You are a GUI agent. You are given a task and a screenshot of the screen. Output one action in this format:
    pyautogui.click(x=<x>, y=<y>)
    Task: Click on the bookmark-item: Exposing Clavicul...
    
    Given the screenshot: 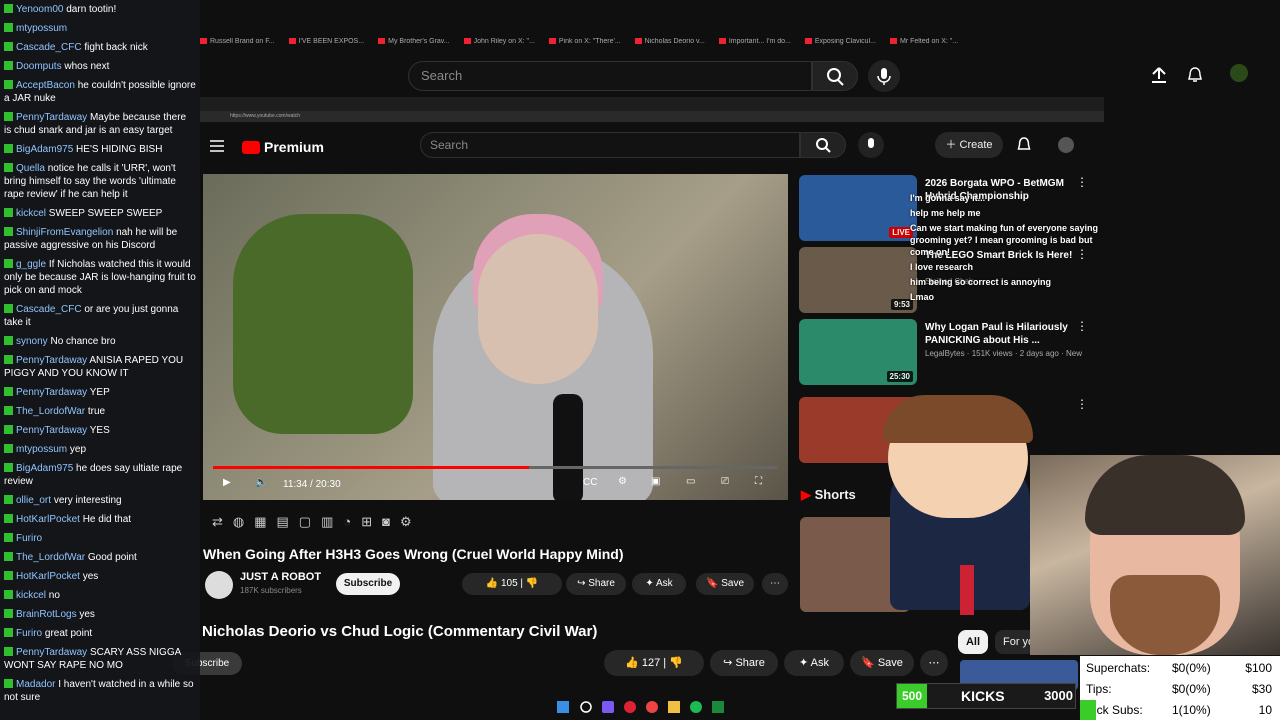 What is the action you would take?
    pyautogui.click(x=840, y=41)
    